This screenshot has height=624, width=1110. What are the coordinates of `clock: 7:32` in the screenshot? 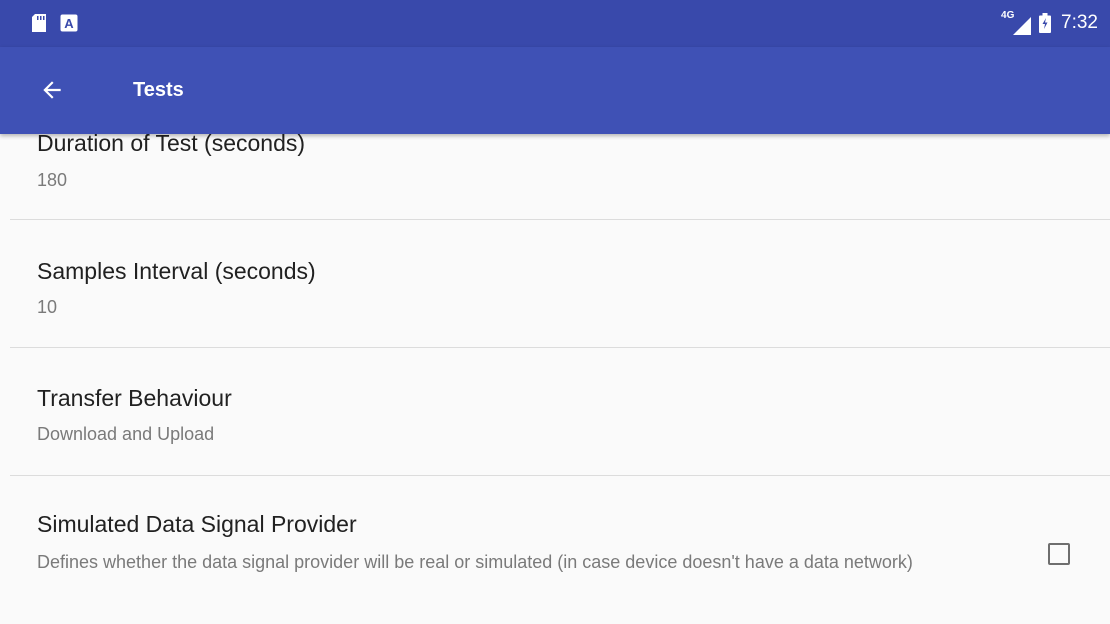 It's located at (1079, 22).